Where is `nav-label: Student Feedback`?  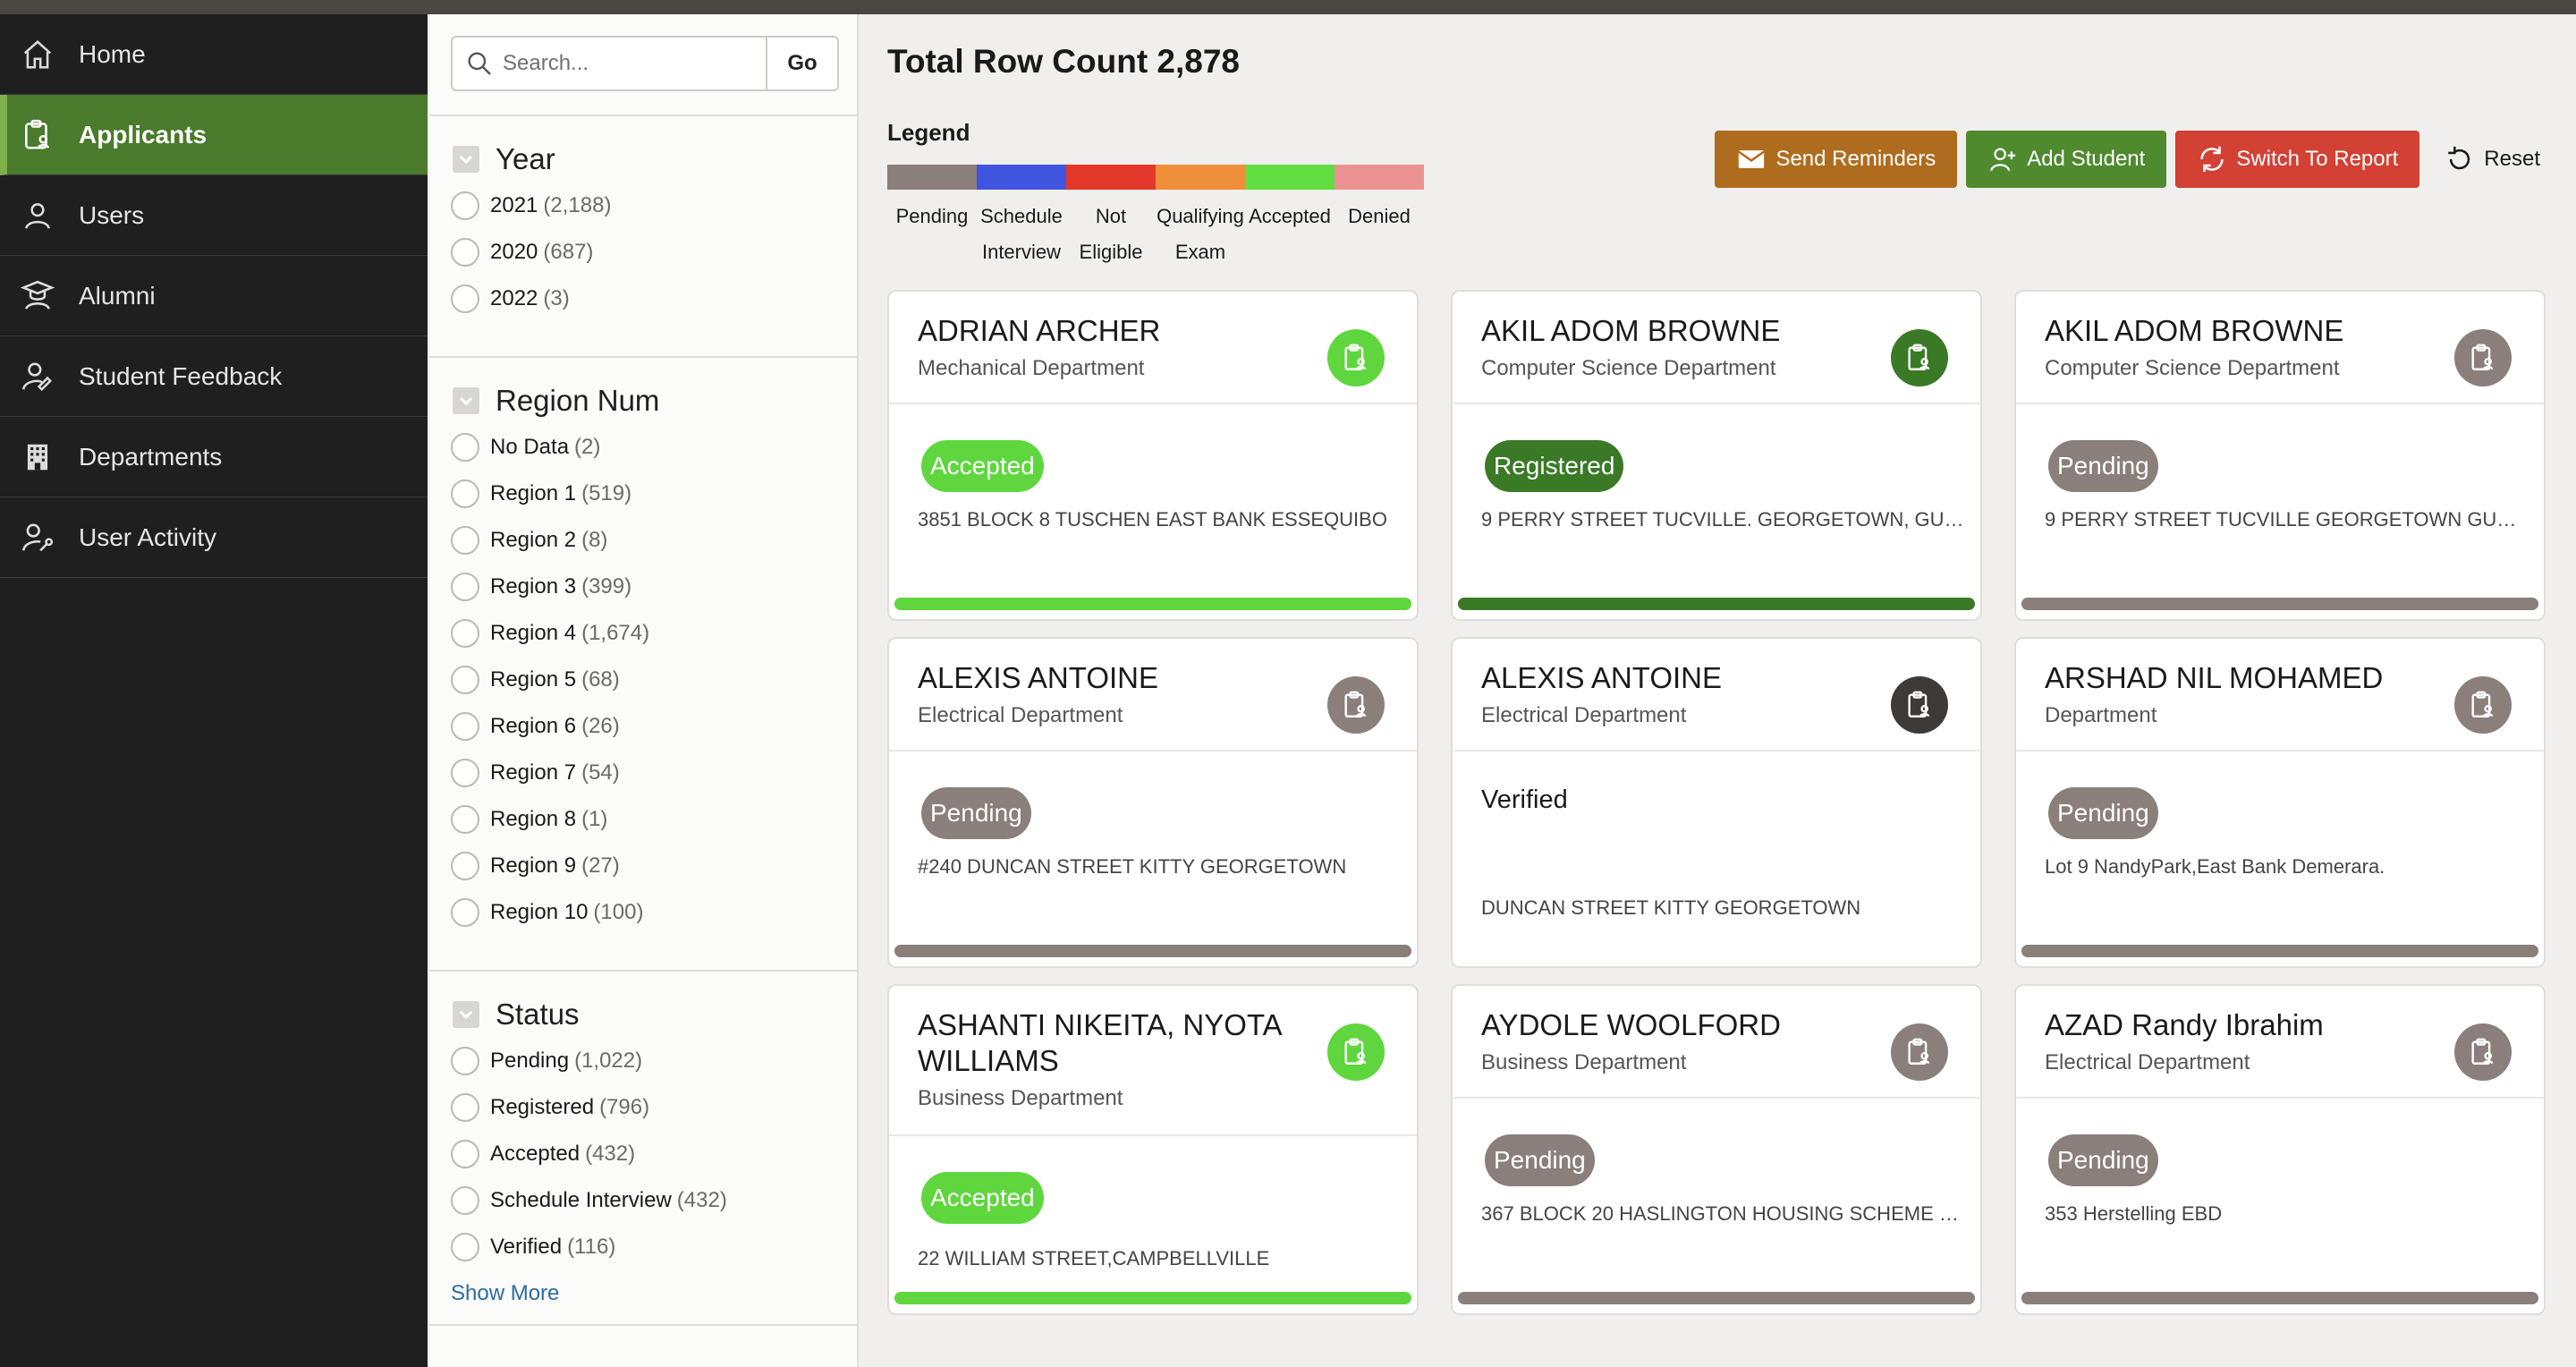 nav-label: Student Feedback is located at coordinates (181, 375).